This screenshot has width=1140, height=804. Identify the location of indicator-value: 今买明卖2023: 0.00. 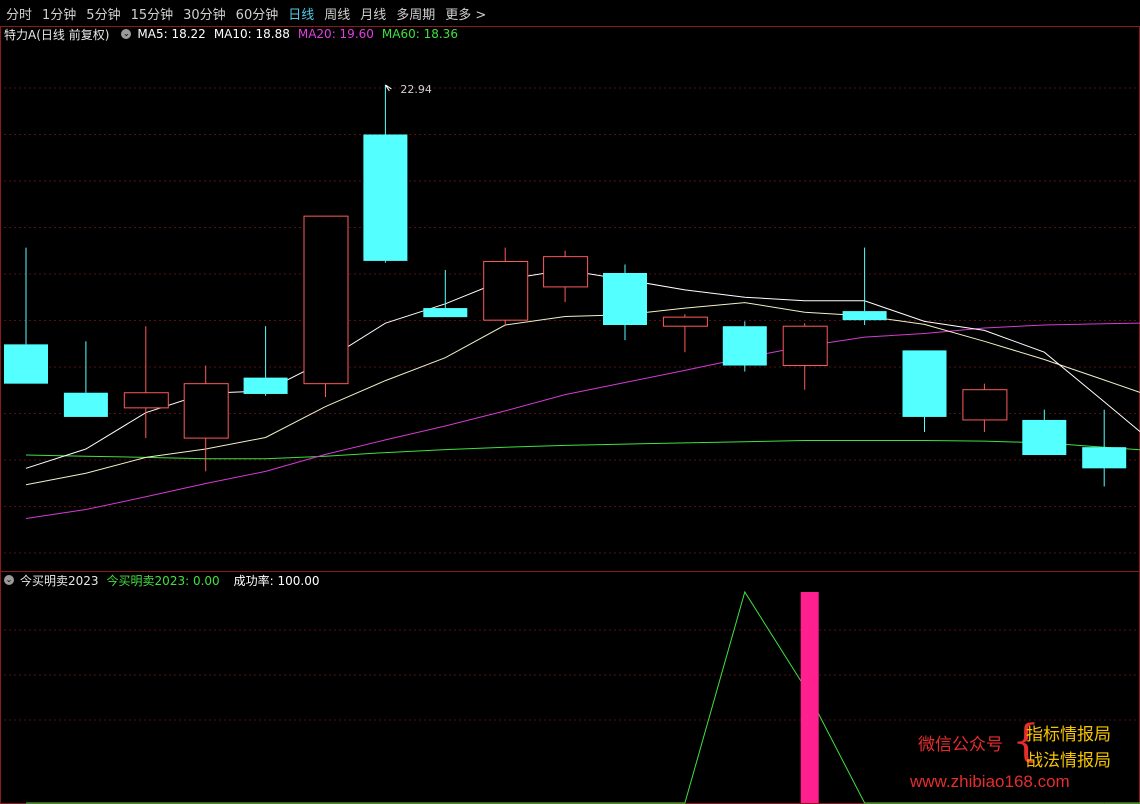
(163, 580).